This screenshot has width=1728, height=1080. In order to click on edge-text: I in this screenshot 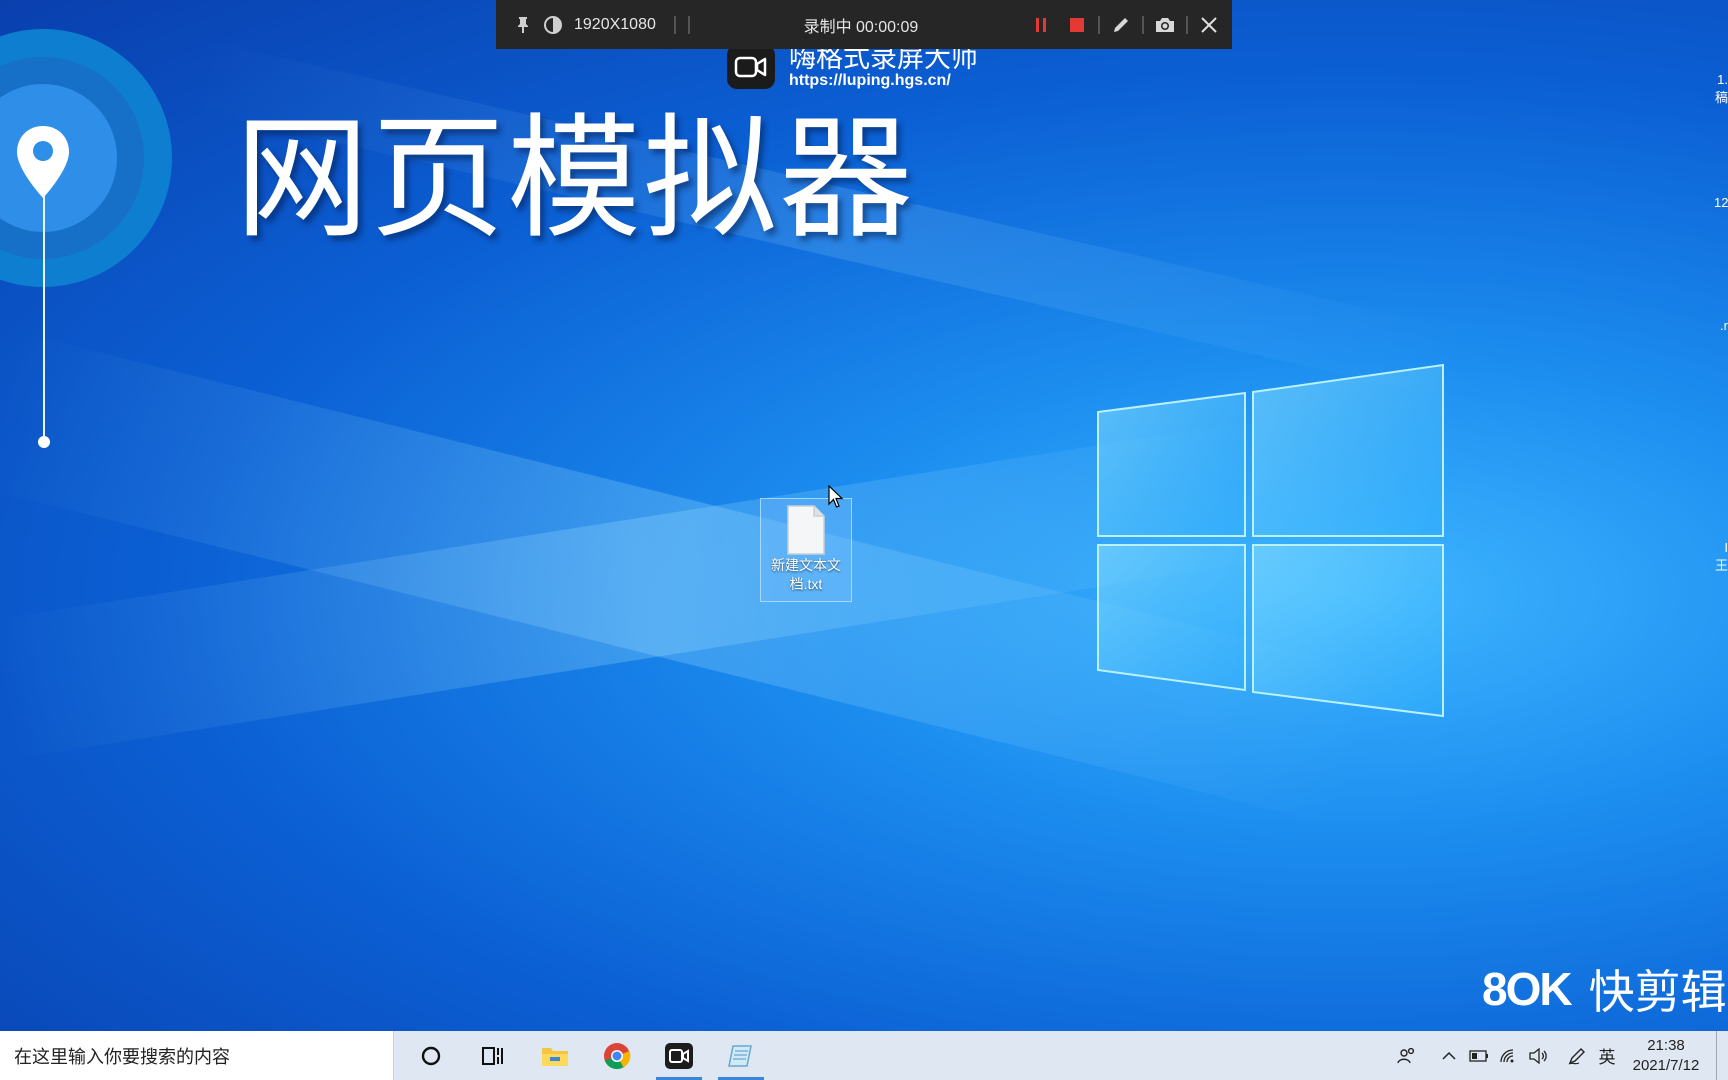, I will do `click(1726, 547)`.